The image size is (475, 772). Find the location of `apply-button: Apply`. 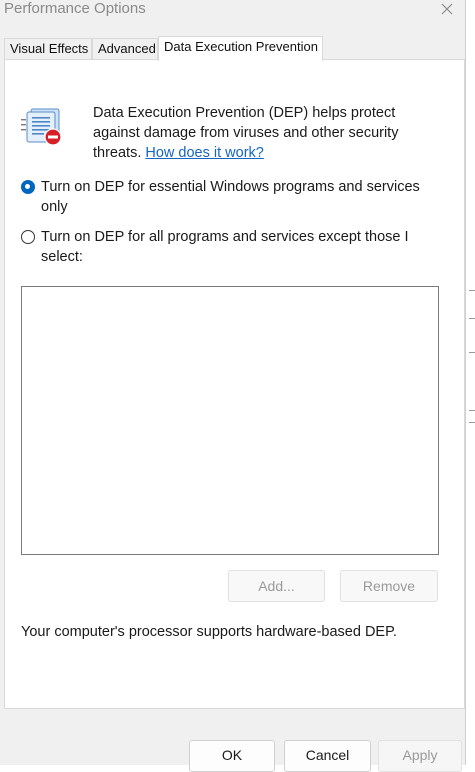

apply-button: Apply is located at coordinates (420, 756).